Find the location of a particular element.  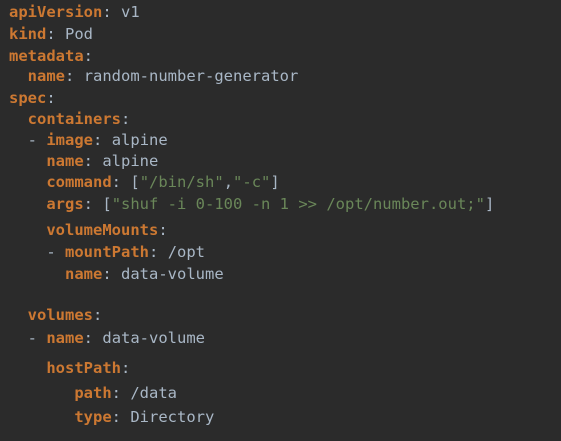

code-line-mount-name: name: data-volume is located at coordinates (116, 274).